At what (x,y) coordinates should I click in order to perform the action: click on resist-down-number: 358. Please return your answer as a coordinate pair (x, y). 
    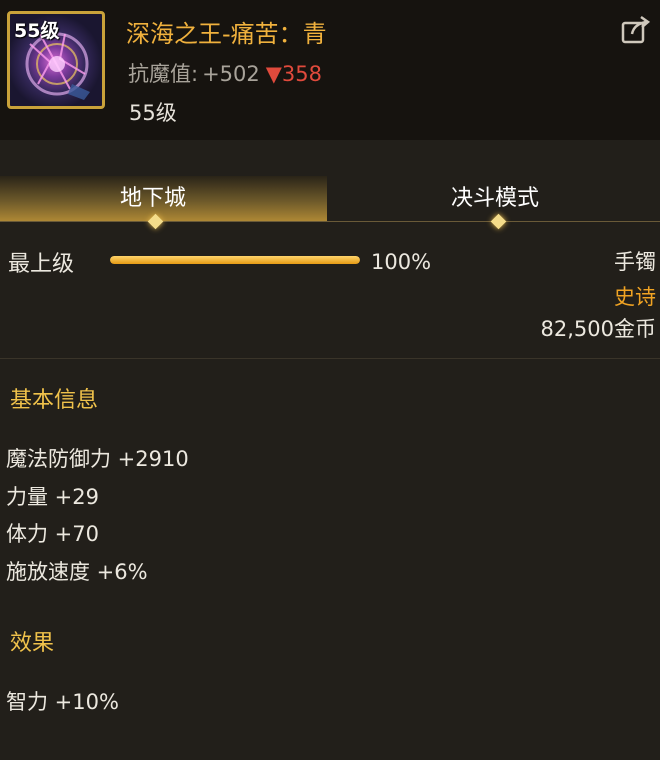
    Looking at the image, I should click on (302, 74).